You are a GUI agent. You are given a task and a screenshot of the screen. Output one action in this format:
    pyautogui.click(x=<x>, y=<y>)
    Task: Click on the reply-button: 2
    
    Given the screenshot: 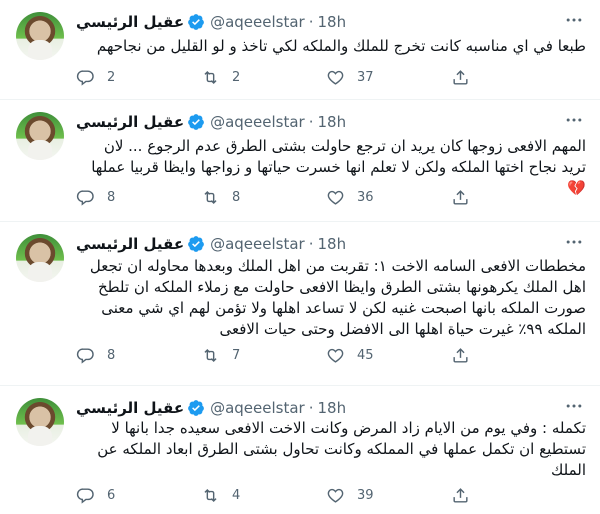 What is the action you would take?
    pyautogui.click(x=138, y=77)
    